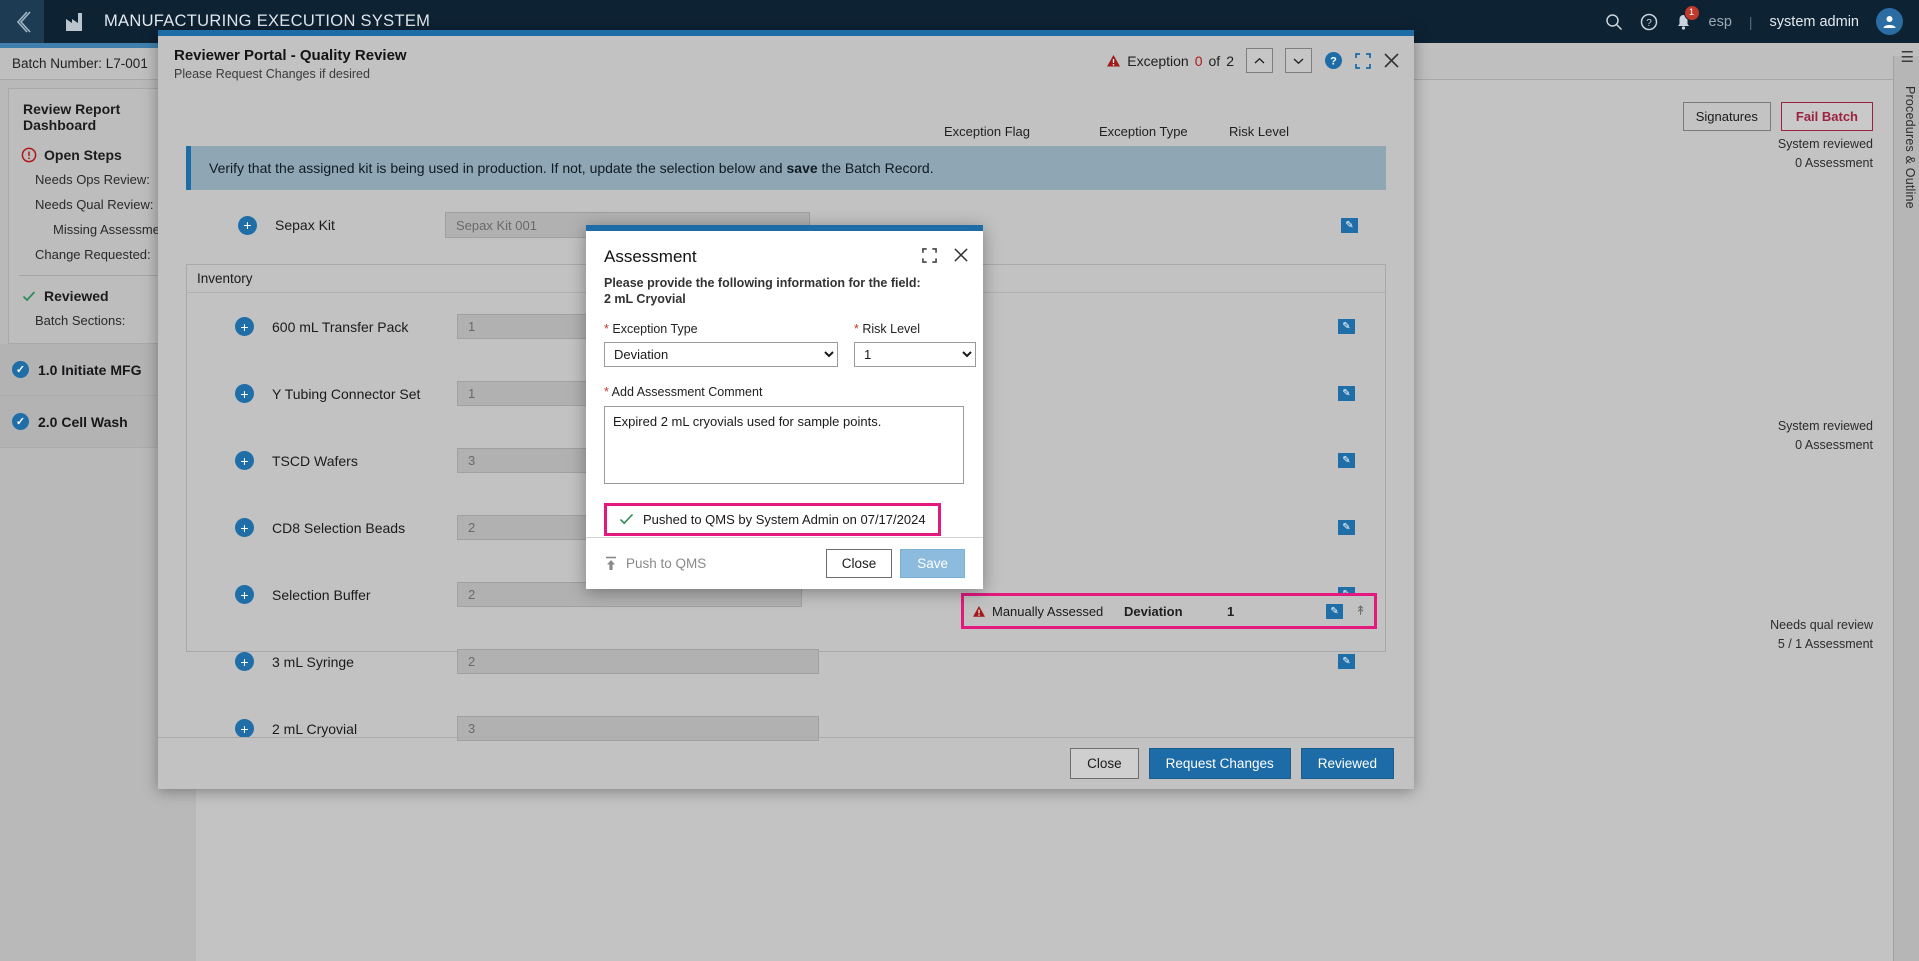 The height and width of the screenshot is (961, 1919). Describe the element at coordinates (1360, 611) in the screenshot. I see `push-upload-icon: ↟` at that location.